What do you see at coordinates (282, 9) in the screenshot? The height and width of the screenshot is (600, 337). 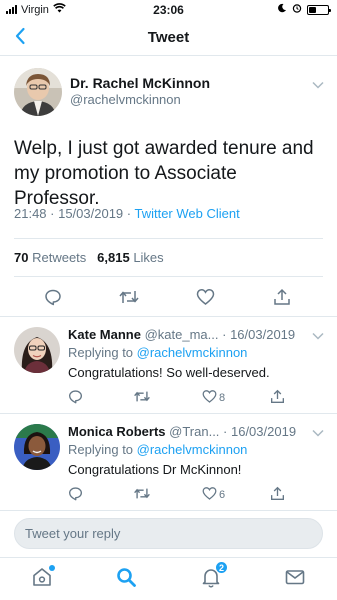 I see `moon-icon` at bounding box center [282, 9].